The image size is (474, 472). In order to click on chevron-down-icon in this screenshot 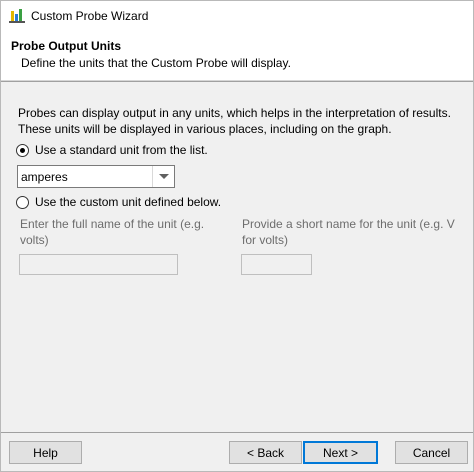, I will do `click(163, 176)`.